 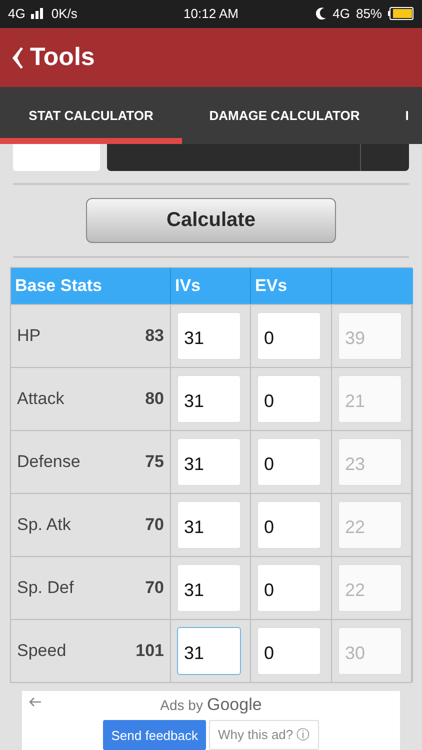 What do you see at coordinates (40, 399) in the screenshot?
I see `stat-name: Attack` at bounding box center [40, 399].